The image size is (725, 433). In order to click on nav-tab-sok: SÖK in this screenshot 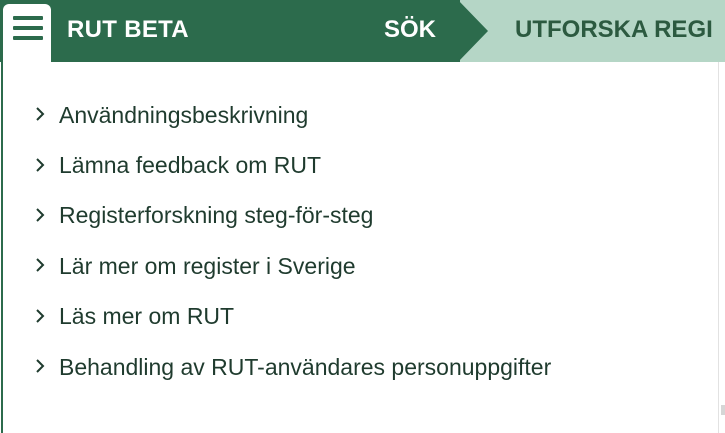, I will do `click(410, 30)`.